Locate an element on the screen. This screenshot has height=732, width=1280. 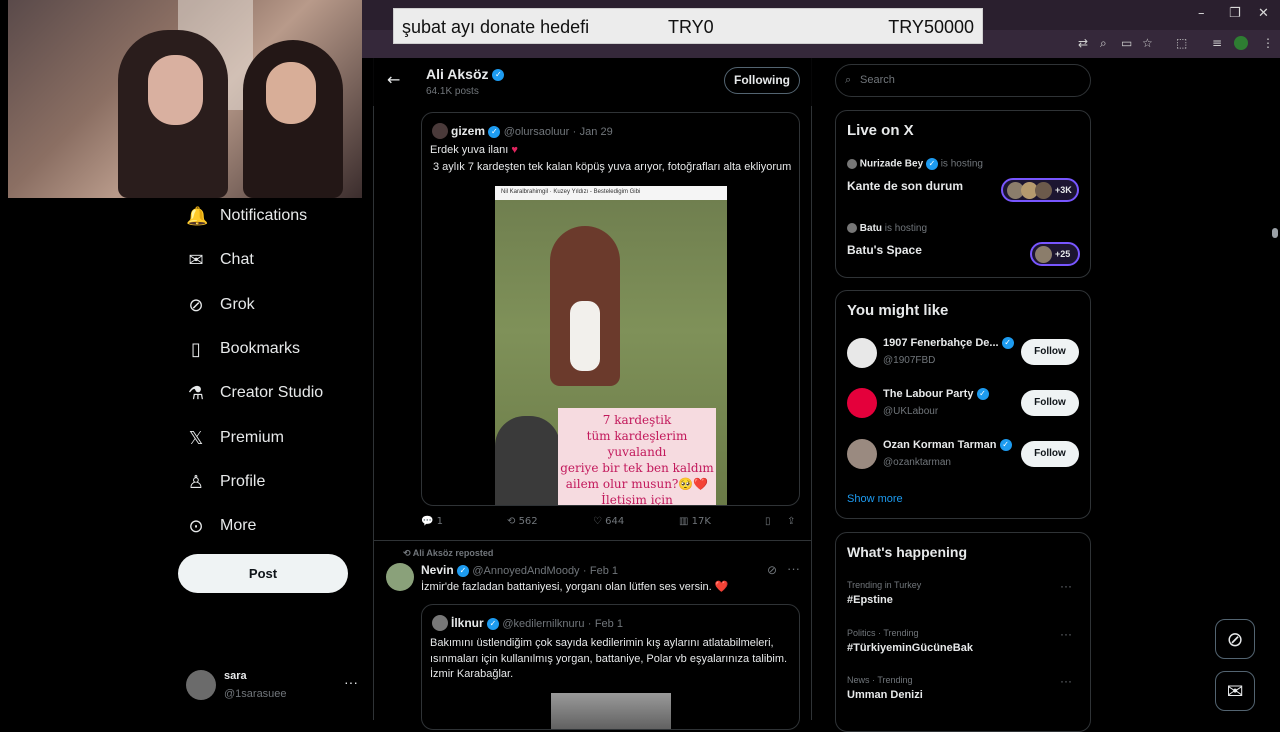
profile-header: ← Ali Aksöz ✓ 64.1K posts Following is located at coordinates (592, 82).